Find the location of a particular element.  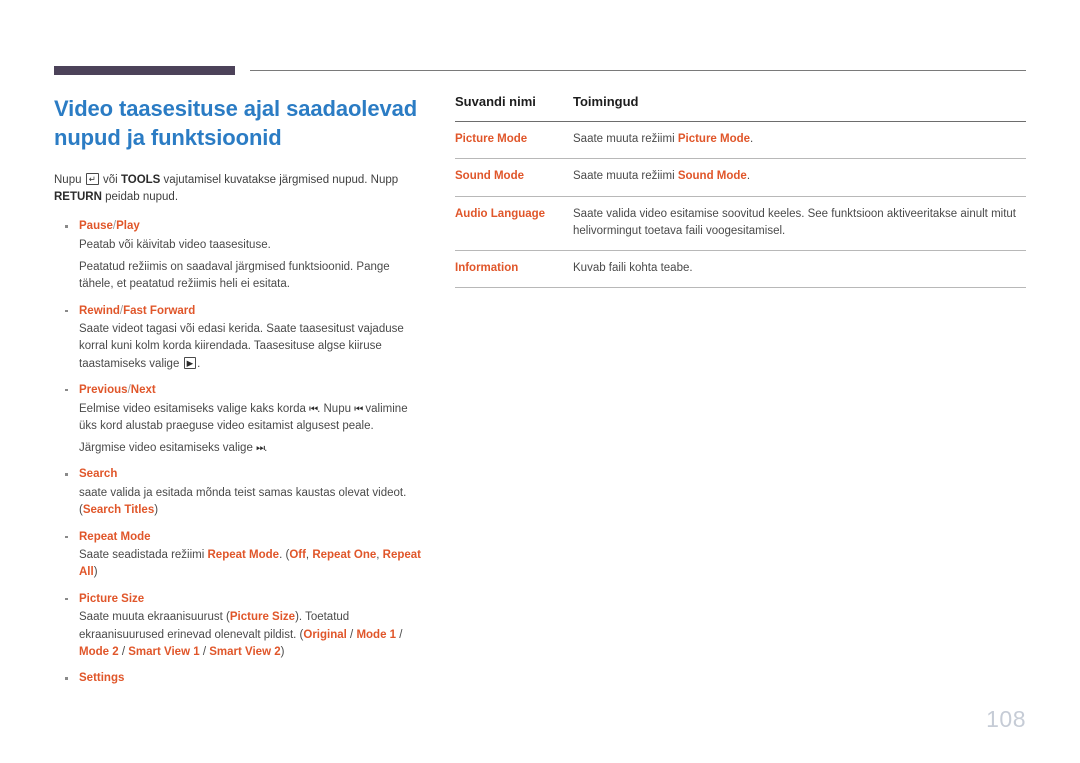

return-keyword: RETURN is located at coordinates (78, 197).